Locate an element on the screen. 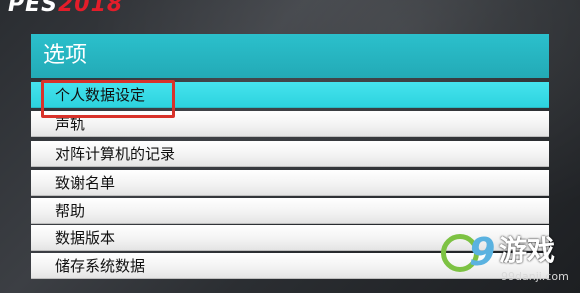 This screenshot has width=580, height=293. menu-item-help: 帮助 is located at coordinates (290, 211).